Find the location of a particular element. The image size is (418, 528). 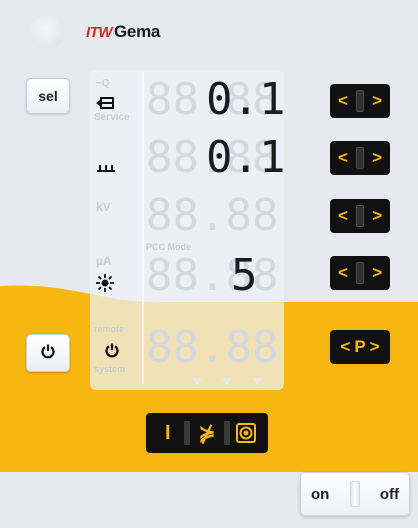

display-row-volume: 88.88 0.1 is located at coordinates (187, 160).